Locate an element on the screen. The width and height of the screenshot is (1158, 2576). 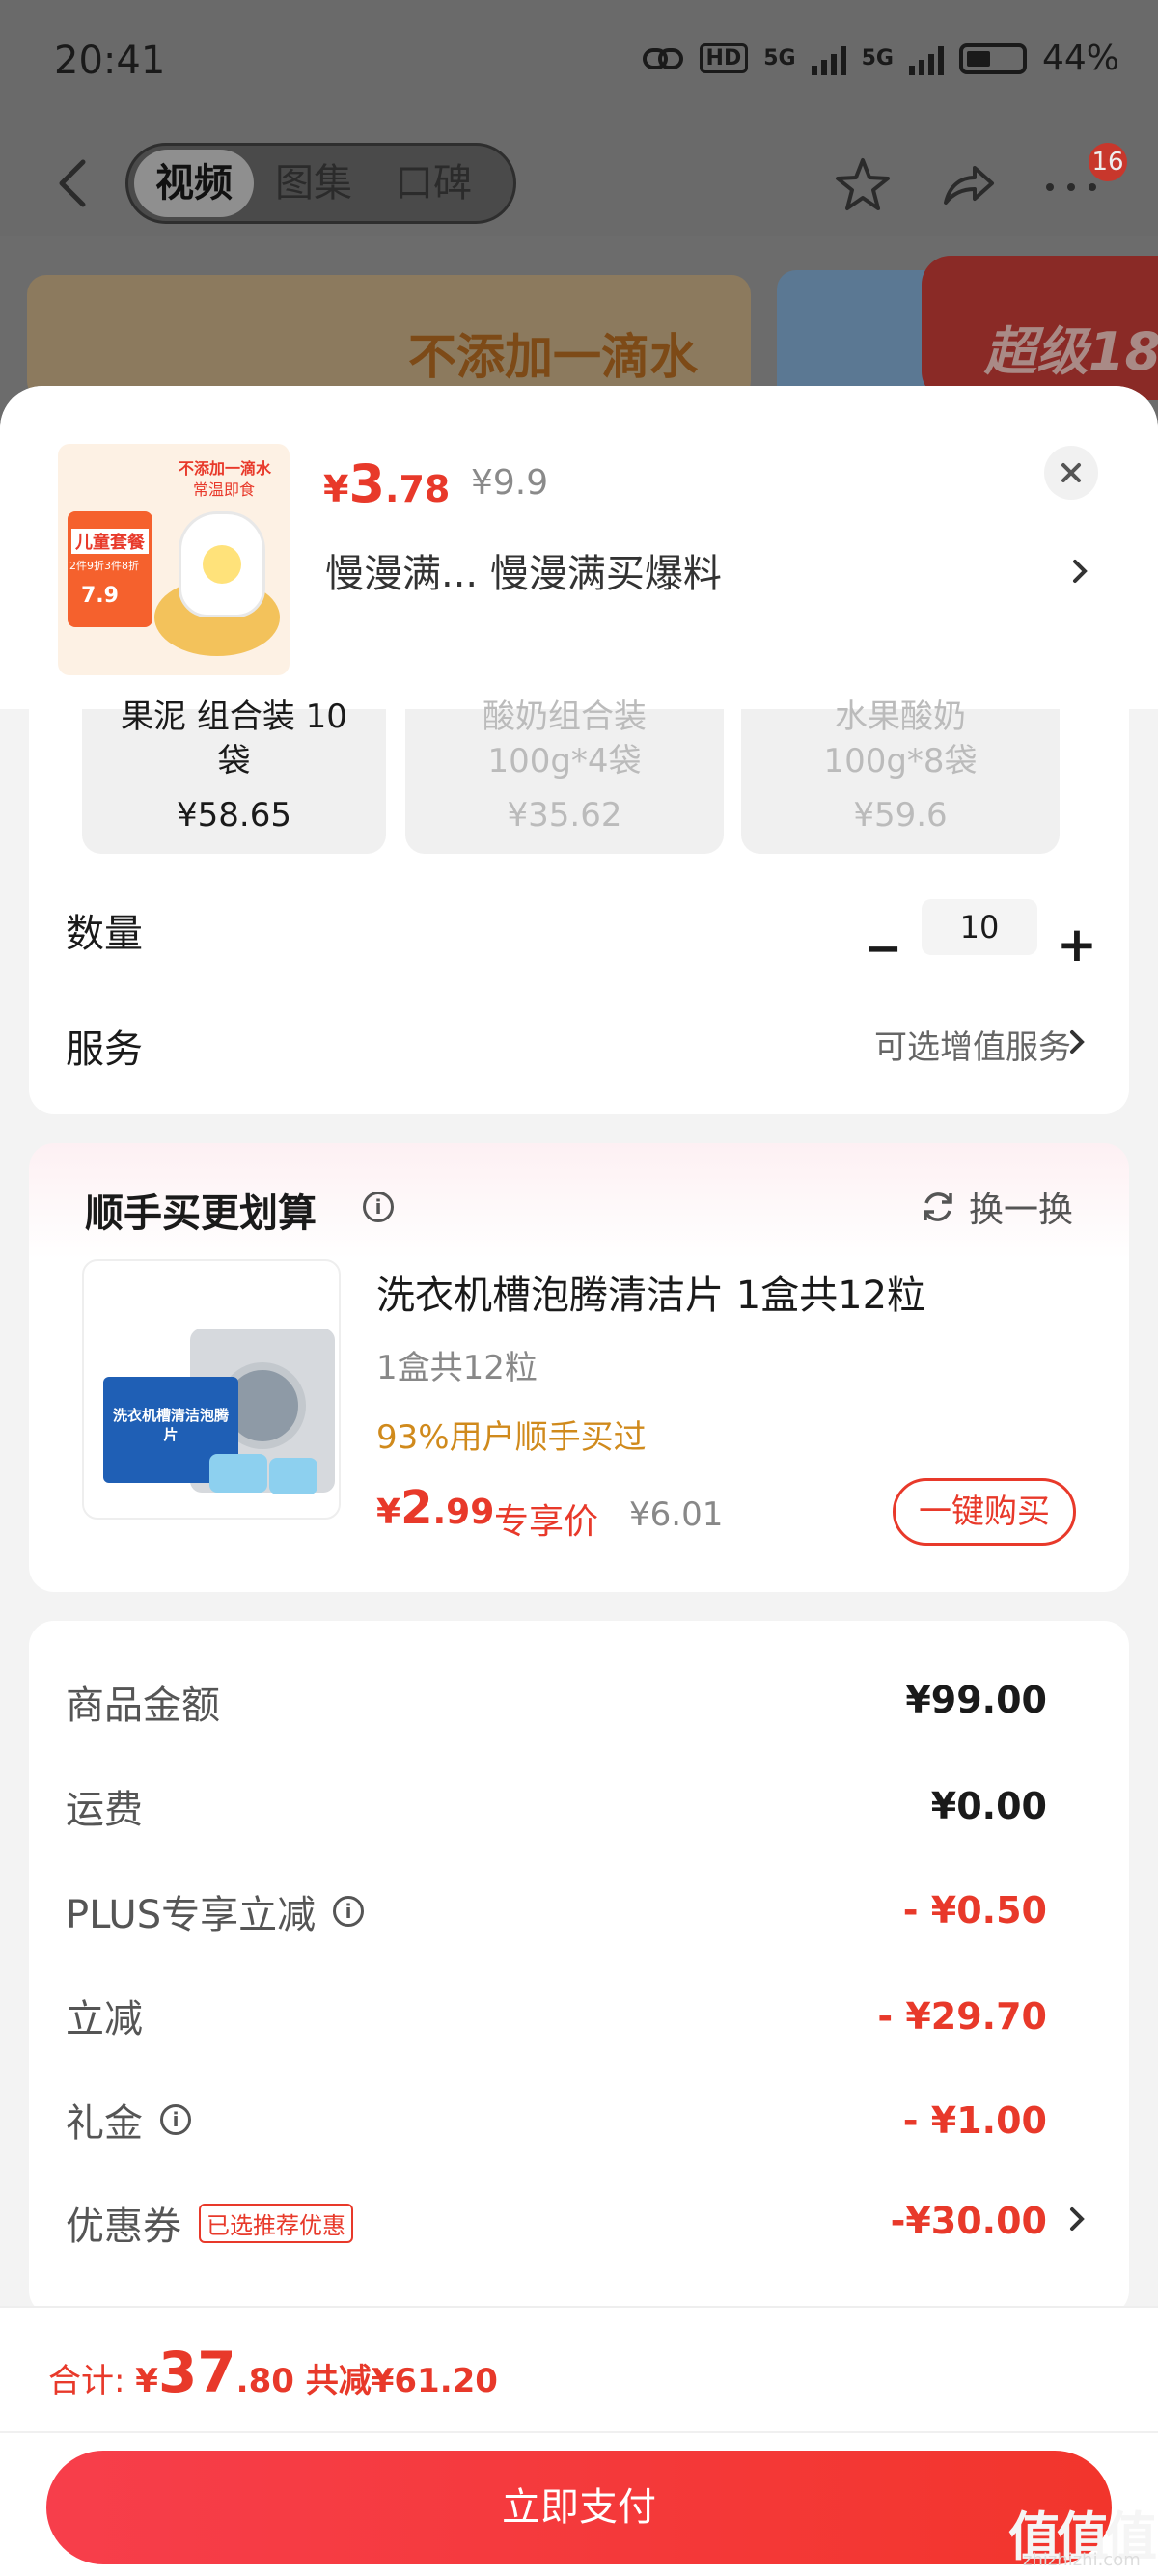
bundle-product-image: 洗衣机槽清洁泡腾片 is located at coordinates (211, 1390).